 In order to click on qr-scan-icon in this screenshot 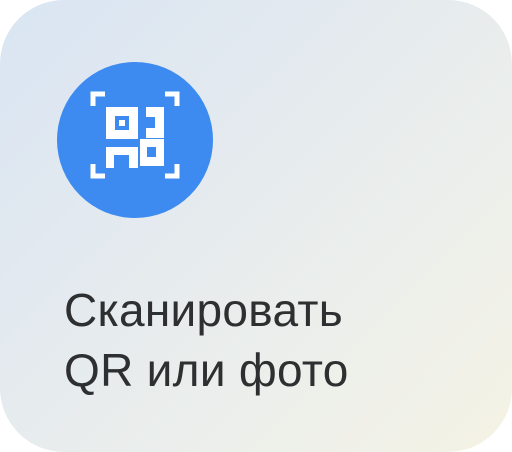, I will do `click(135, 140)`.